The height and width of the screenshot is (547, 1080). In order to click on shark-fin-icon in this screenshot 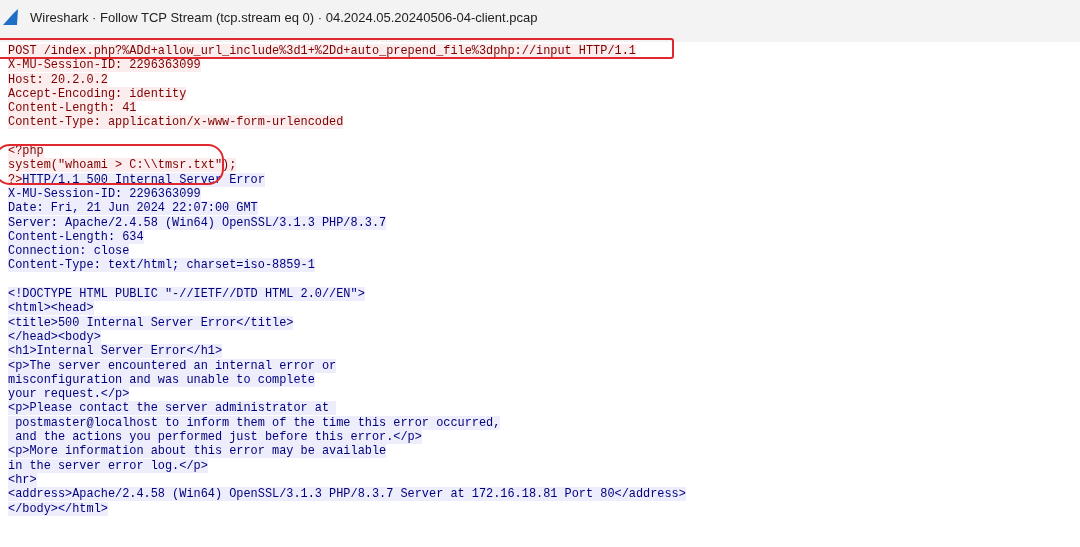, I will do `click(11, 17)`.